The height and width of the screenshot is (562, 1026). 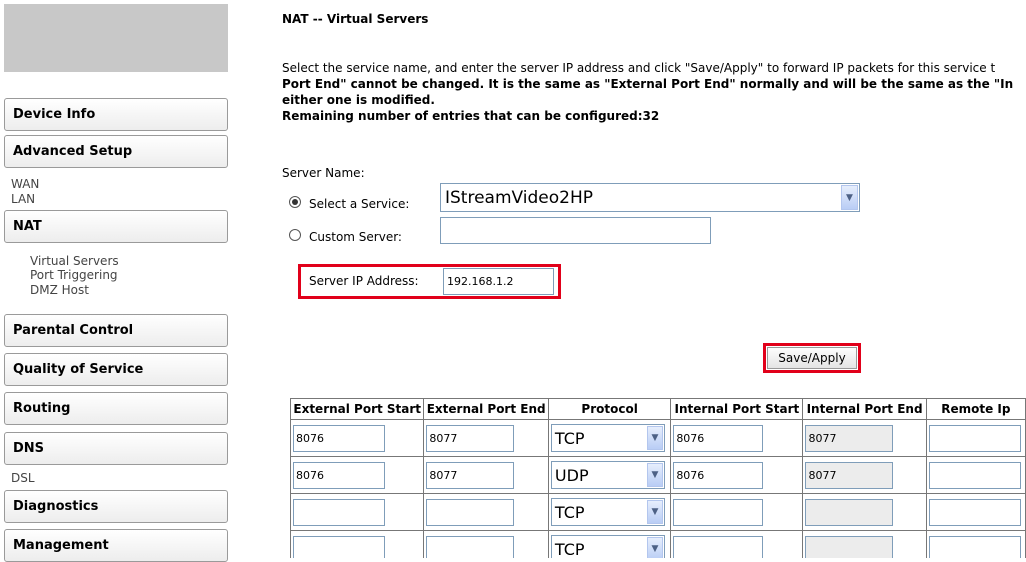 I want to click on nav-management: Management, so click(x=116, y=545).